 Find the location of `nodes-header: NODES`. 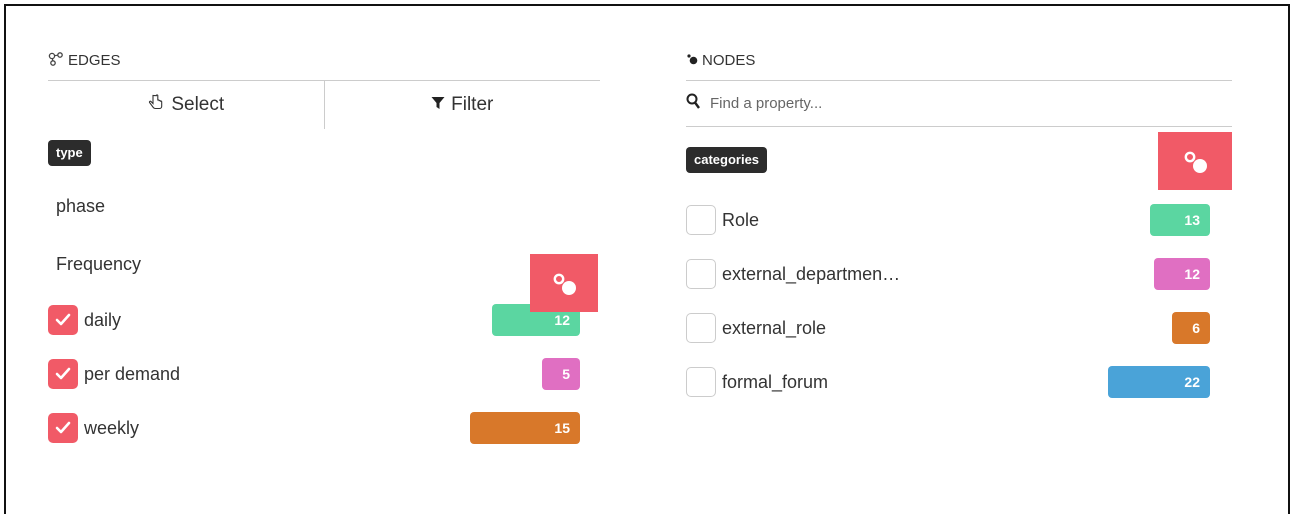

nodes-header: NODES is located at coordinates (959, 60).